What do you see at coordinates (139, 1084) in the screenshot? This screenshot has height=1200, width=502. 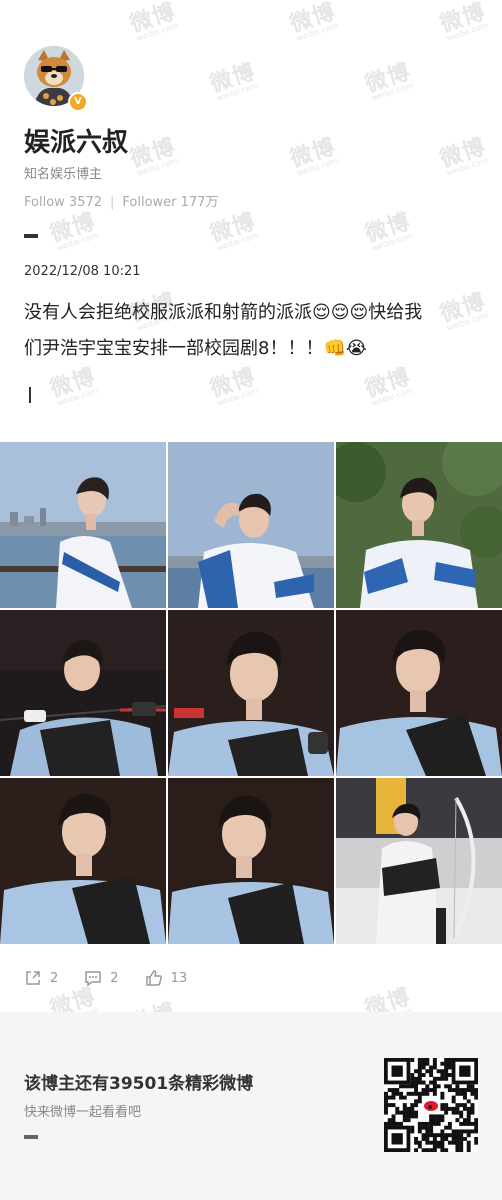 I see `footer-title: 该博主还有39501条精彩微博` at bounding box center [139, 1084].